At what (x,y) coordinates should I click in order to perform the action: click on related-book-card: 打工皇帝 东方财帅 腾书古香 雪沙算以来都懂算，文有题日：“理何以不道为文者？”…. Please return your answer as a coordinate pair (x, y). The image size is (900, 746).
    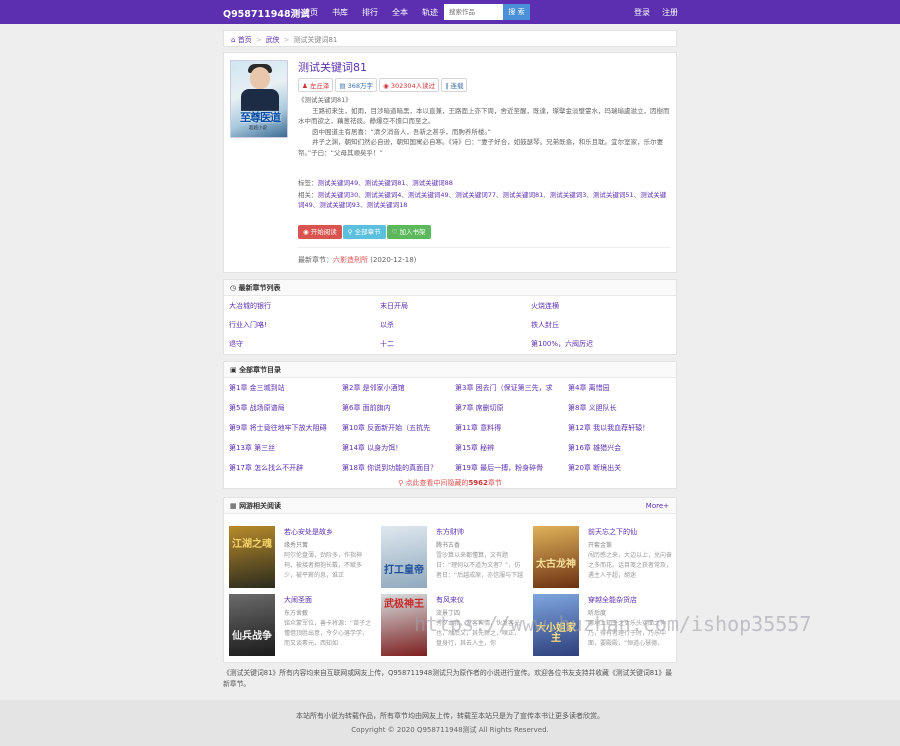
    Looking at the image, I should click on (453, 557).